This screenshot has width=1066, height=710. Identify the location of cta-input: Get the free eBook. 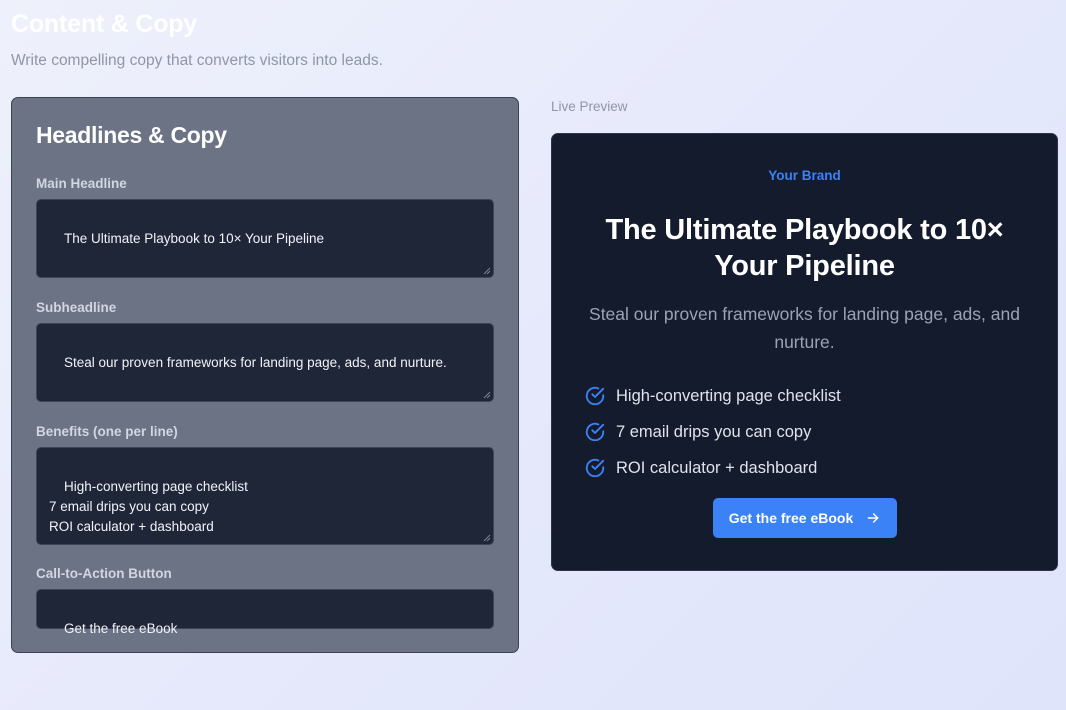
(265, 612).